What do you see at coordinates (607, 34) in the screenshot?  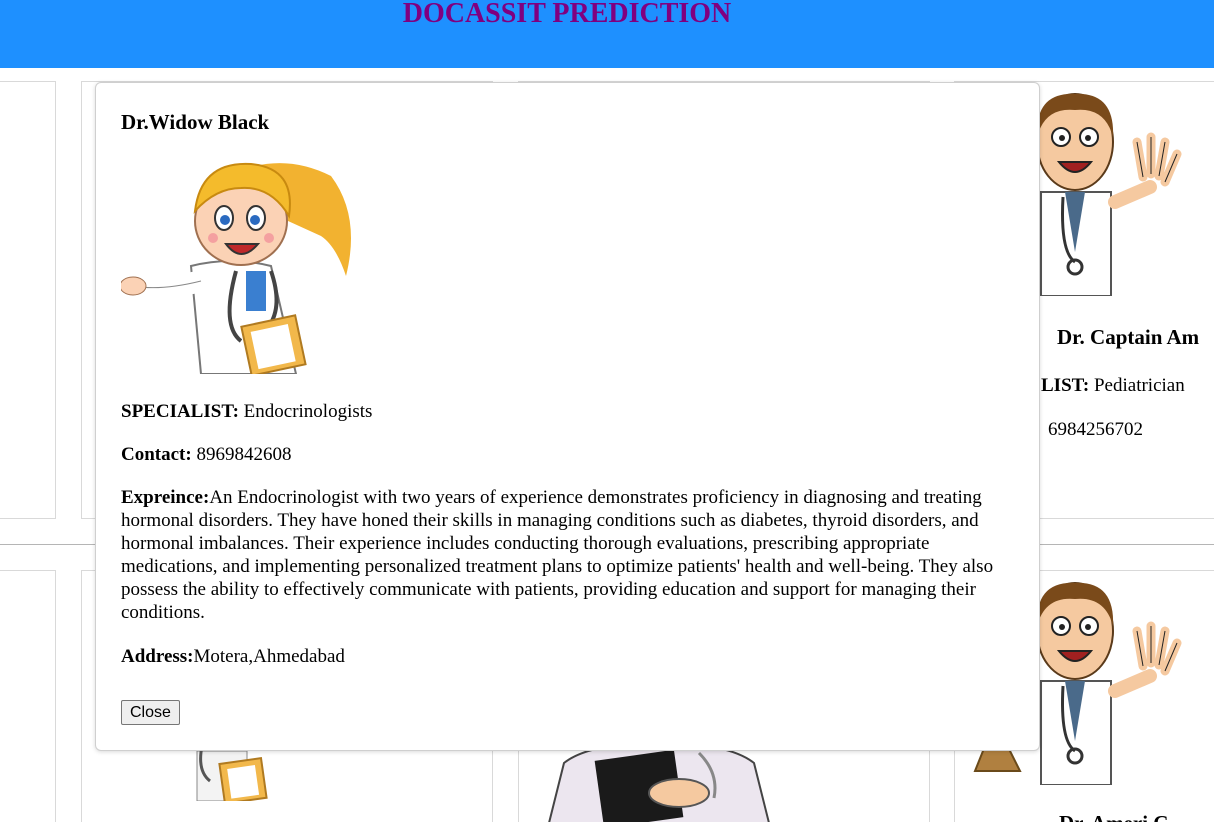 I see `app-header: DOCASSIT PREDICTION` at bounding box center [607, 34].